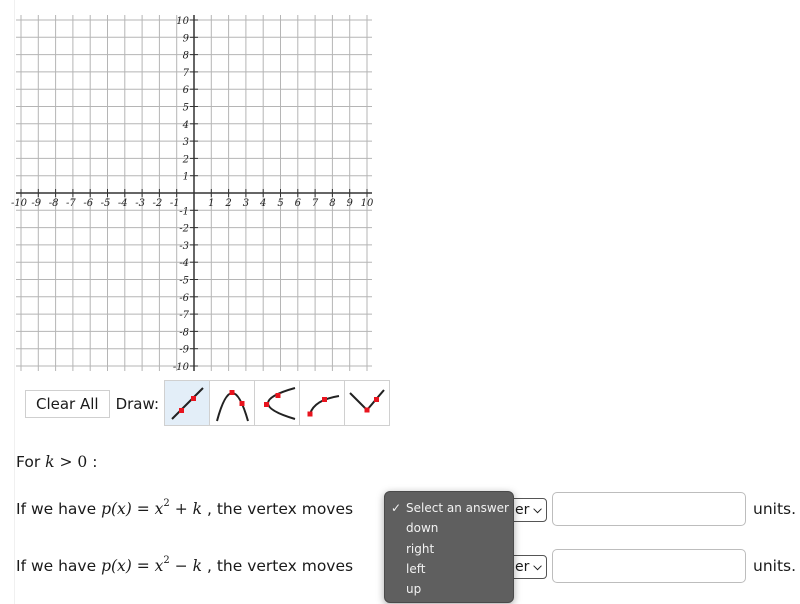  I want to click on x-tick-label: 4, so click(262, 203).